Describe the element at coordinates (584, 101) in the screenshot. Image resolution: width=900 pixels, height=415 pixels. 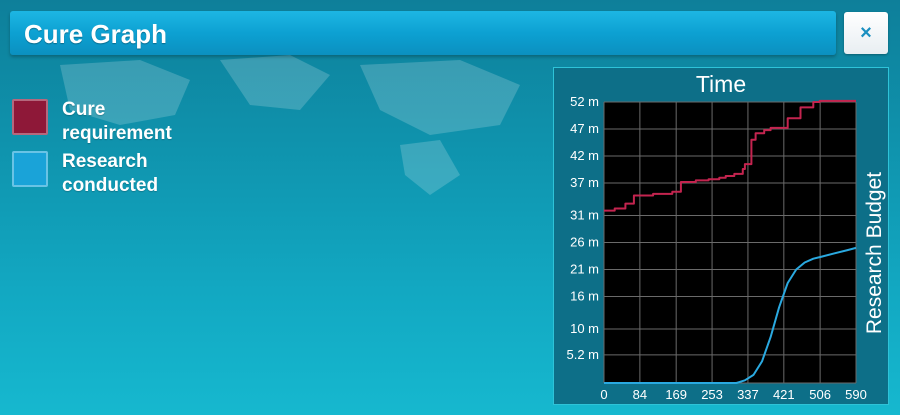
I see `y-tick-label: 52 m` at that location.